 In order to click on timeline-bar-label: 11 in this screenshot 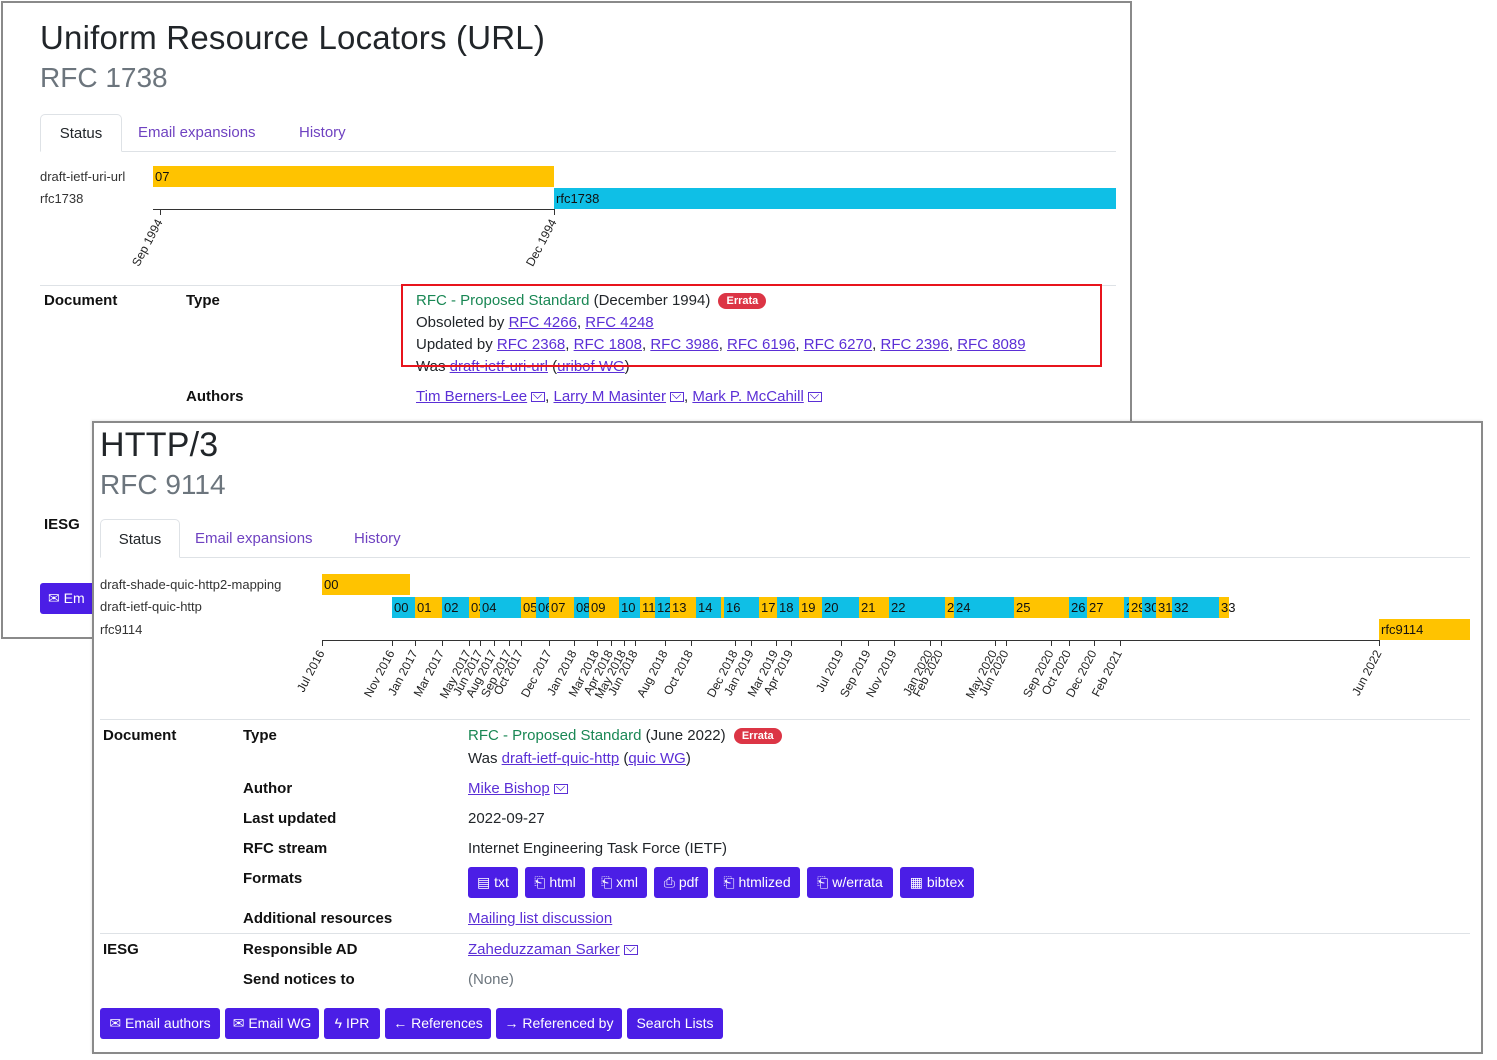, I will do `click(649, 607)`.